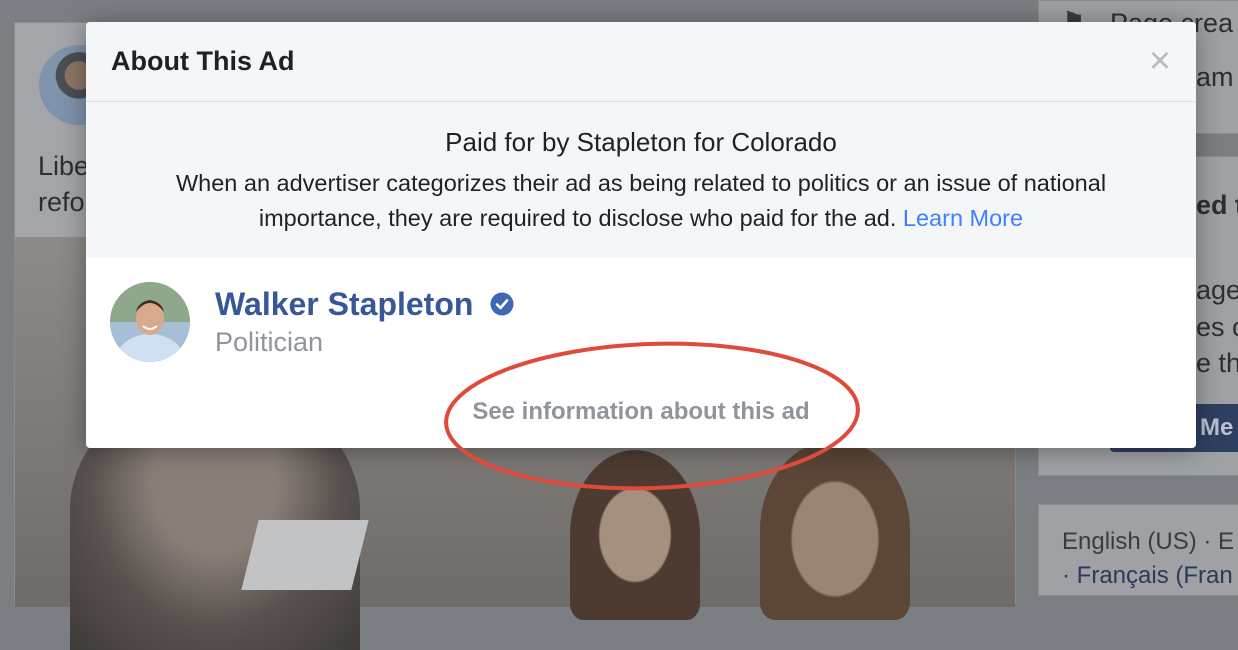  What do you see at coordinates (652, 416) in the screenshot?
I see `annotation-ellipse` at bounding box center [652, 416].